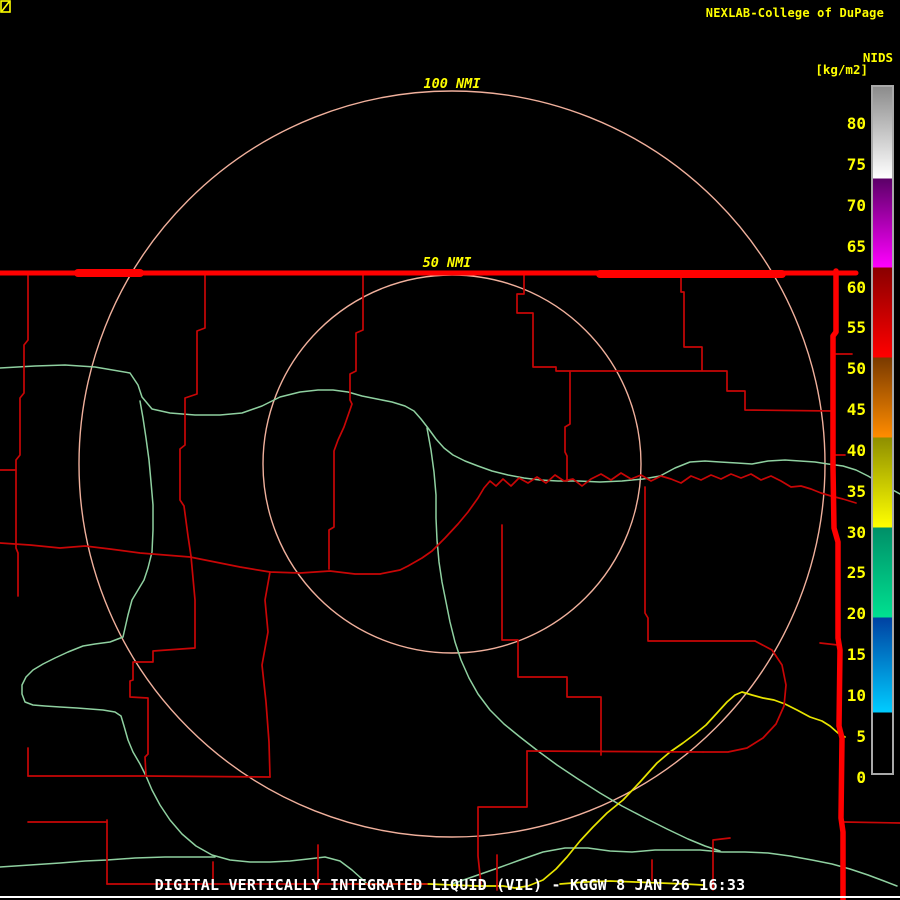 This screenshot has width=900, height=900. What do you see at coordinates (450, 897) in the screenshot?
I see `bottom-divider` at bounding box center [450, 897].